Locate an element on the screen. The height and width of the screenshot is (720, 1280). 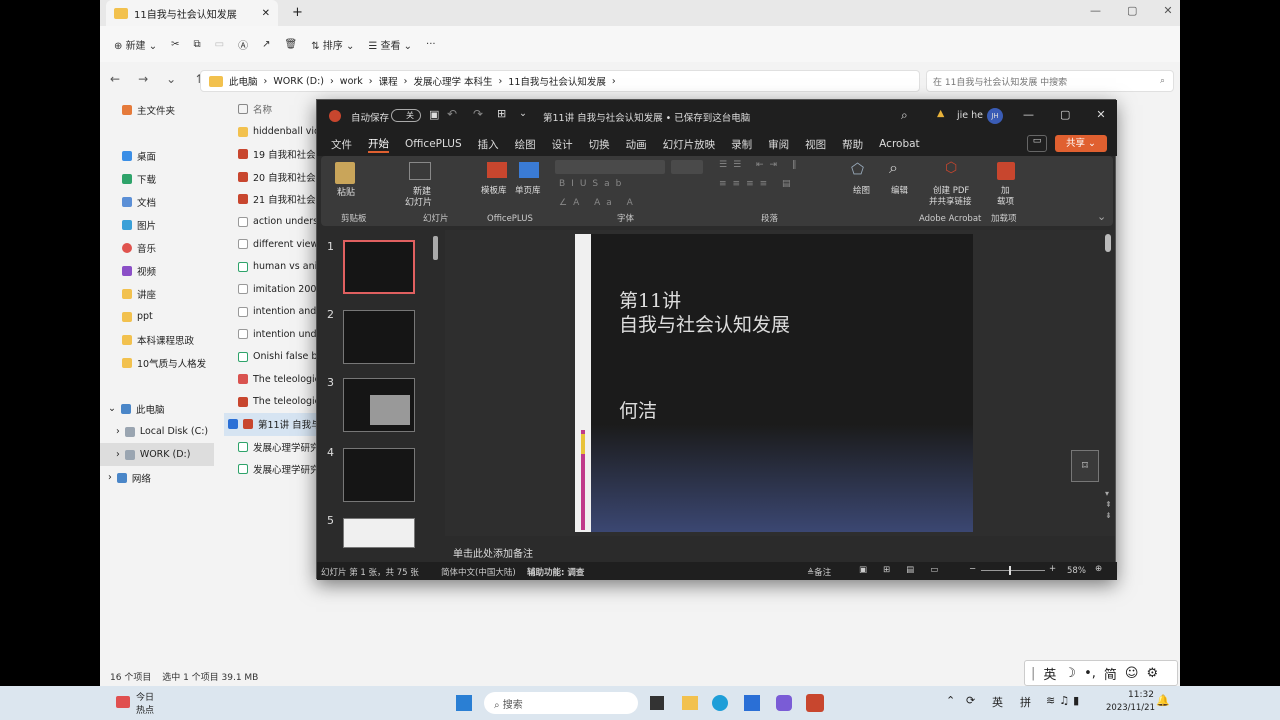
ime-language: 英 is located at coordinates (1049, 673).